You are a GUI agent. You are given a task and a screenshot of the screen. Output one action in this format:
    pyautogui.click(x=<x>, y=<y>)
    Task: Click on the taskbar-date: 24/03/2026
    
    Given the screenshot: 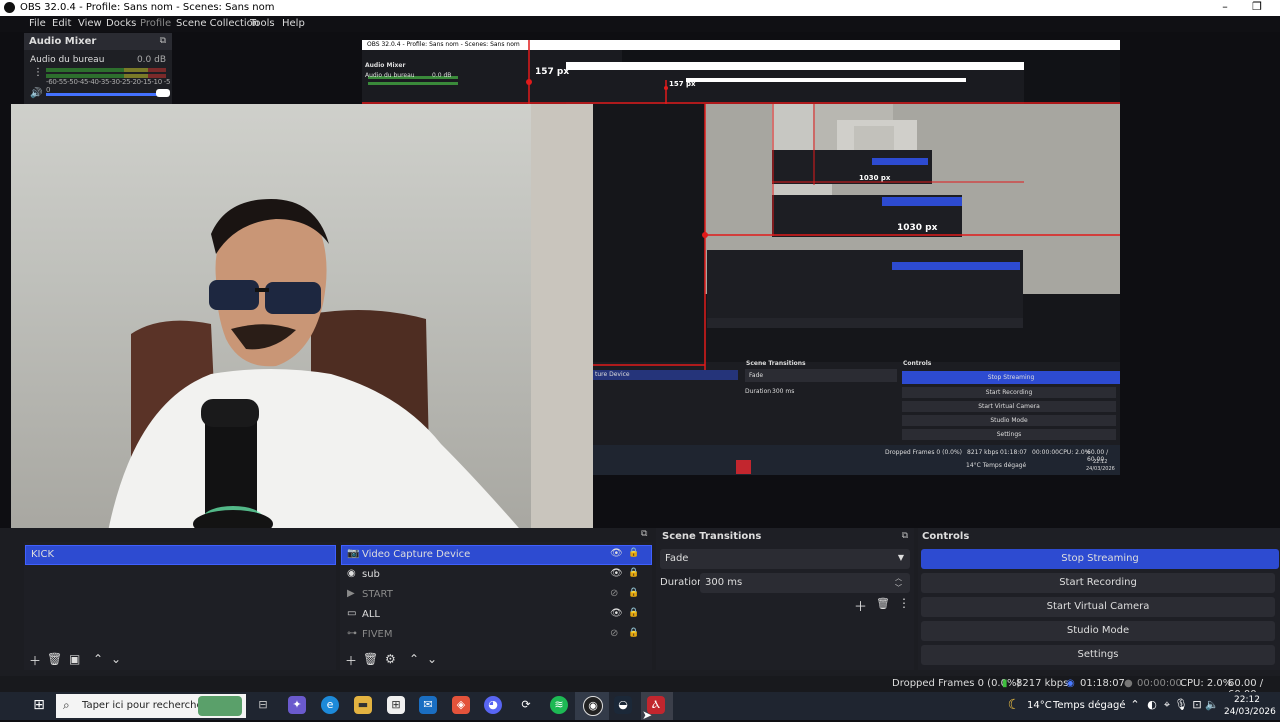 What is the action you would take?
    pyautogui.click(x=1250, y=712)
    